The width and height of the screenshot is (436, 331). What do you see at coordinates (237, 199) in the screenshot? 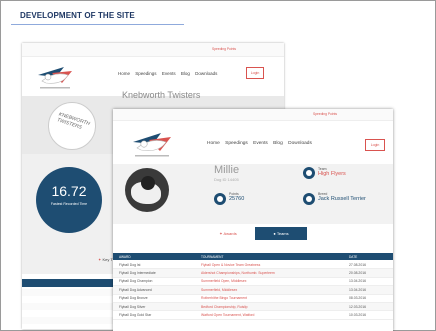
I see `stat-points-value: 25760` at bounding box center [237, 199].